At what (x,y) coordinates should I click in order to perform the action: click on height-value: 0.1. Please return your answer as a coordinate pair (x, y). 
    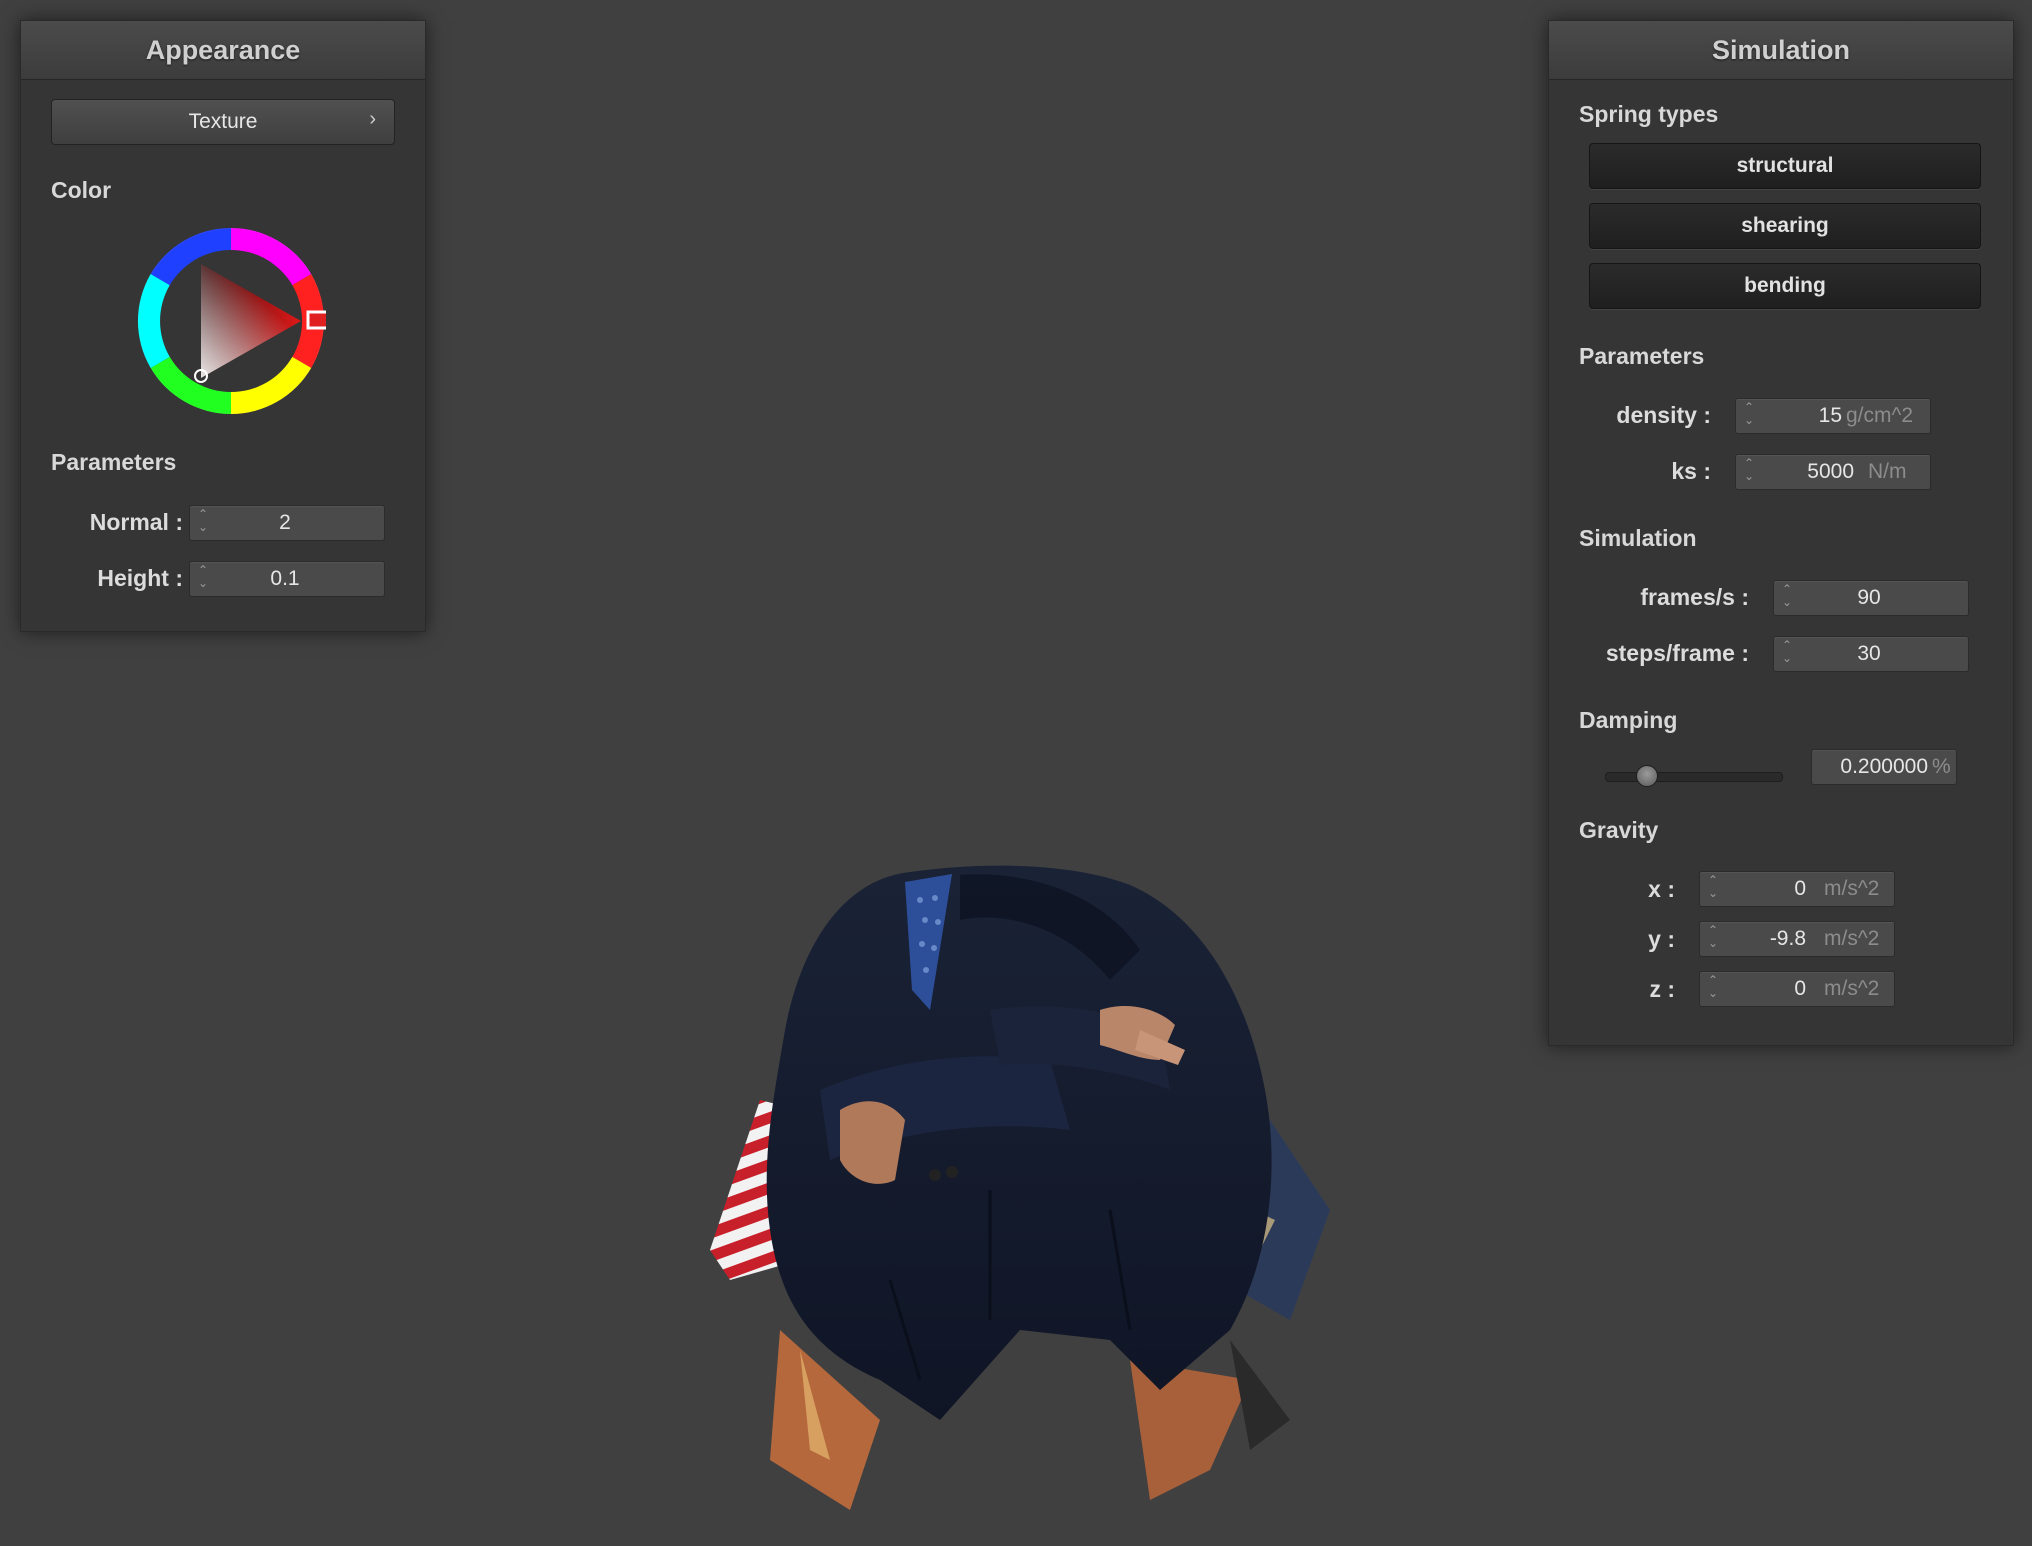
    Looking at the image, I should click on (285, 579).